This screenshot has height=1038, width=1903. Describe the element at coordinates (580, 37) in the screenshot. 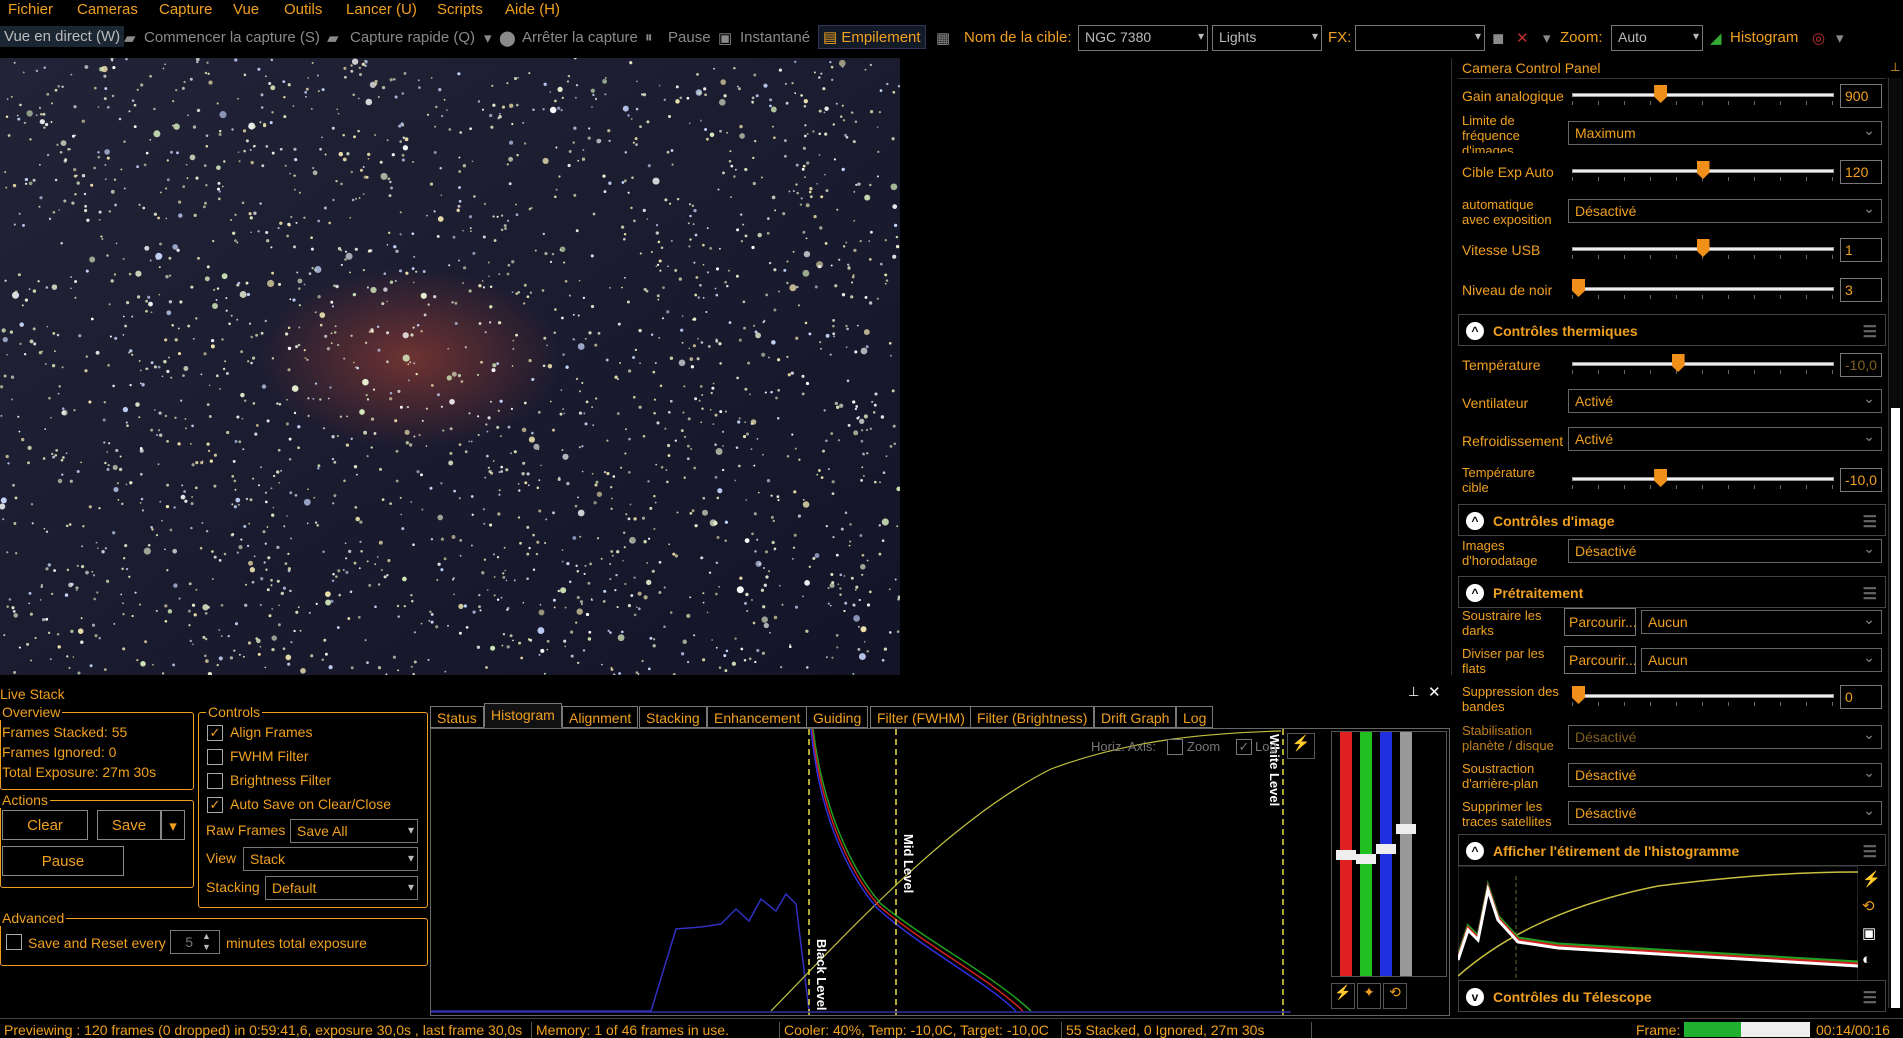

I see `stop-capture-button: Arrêter la capture` at that location.